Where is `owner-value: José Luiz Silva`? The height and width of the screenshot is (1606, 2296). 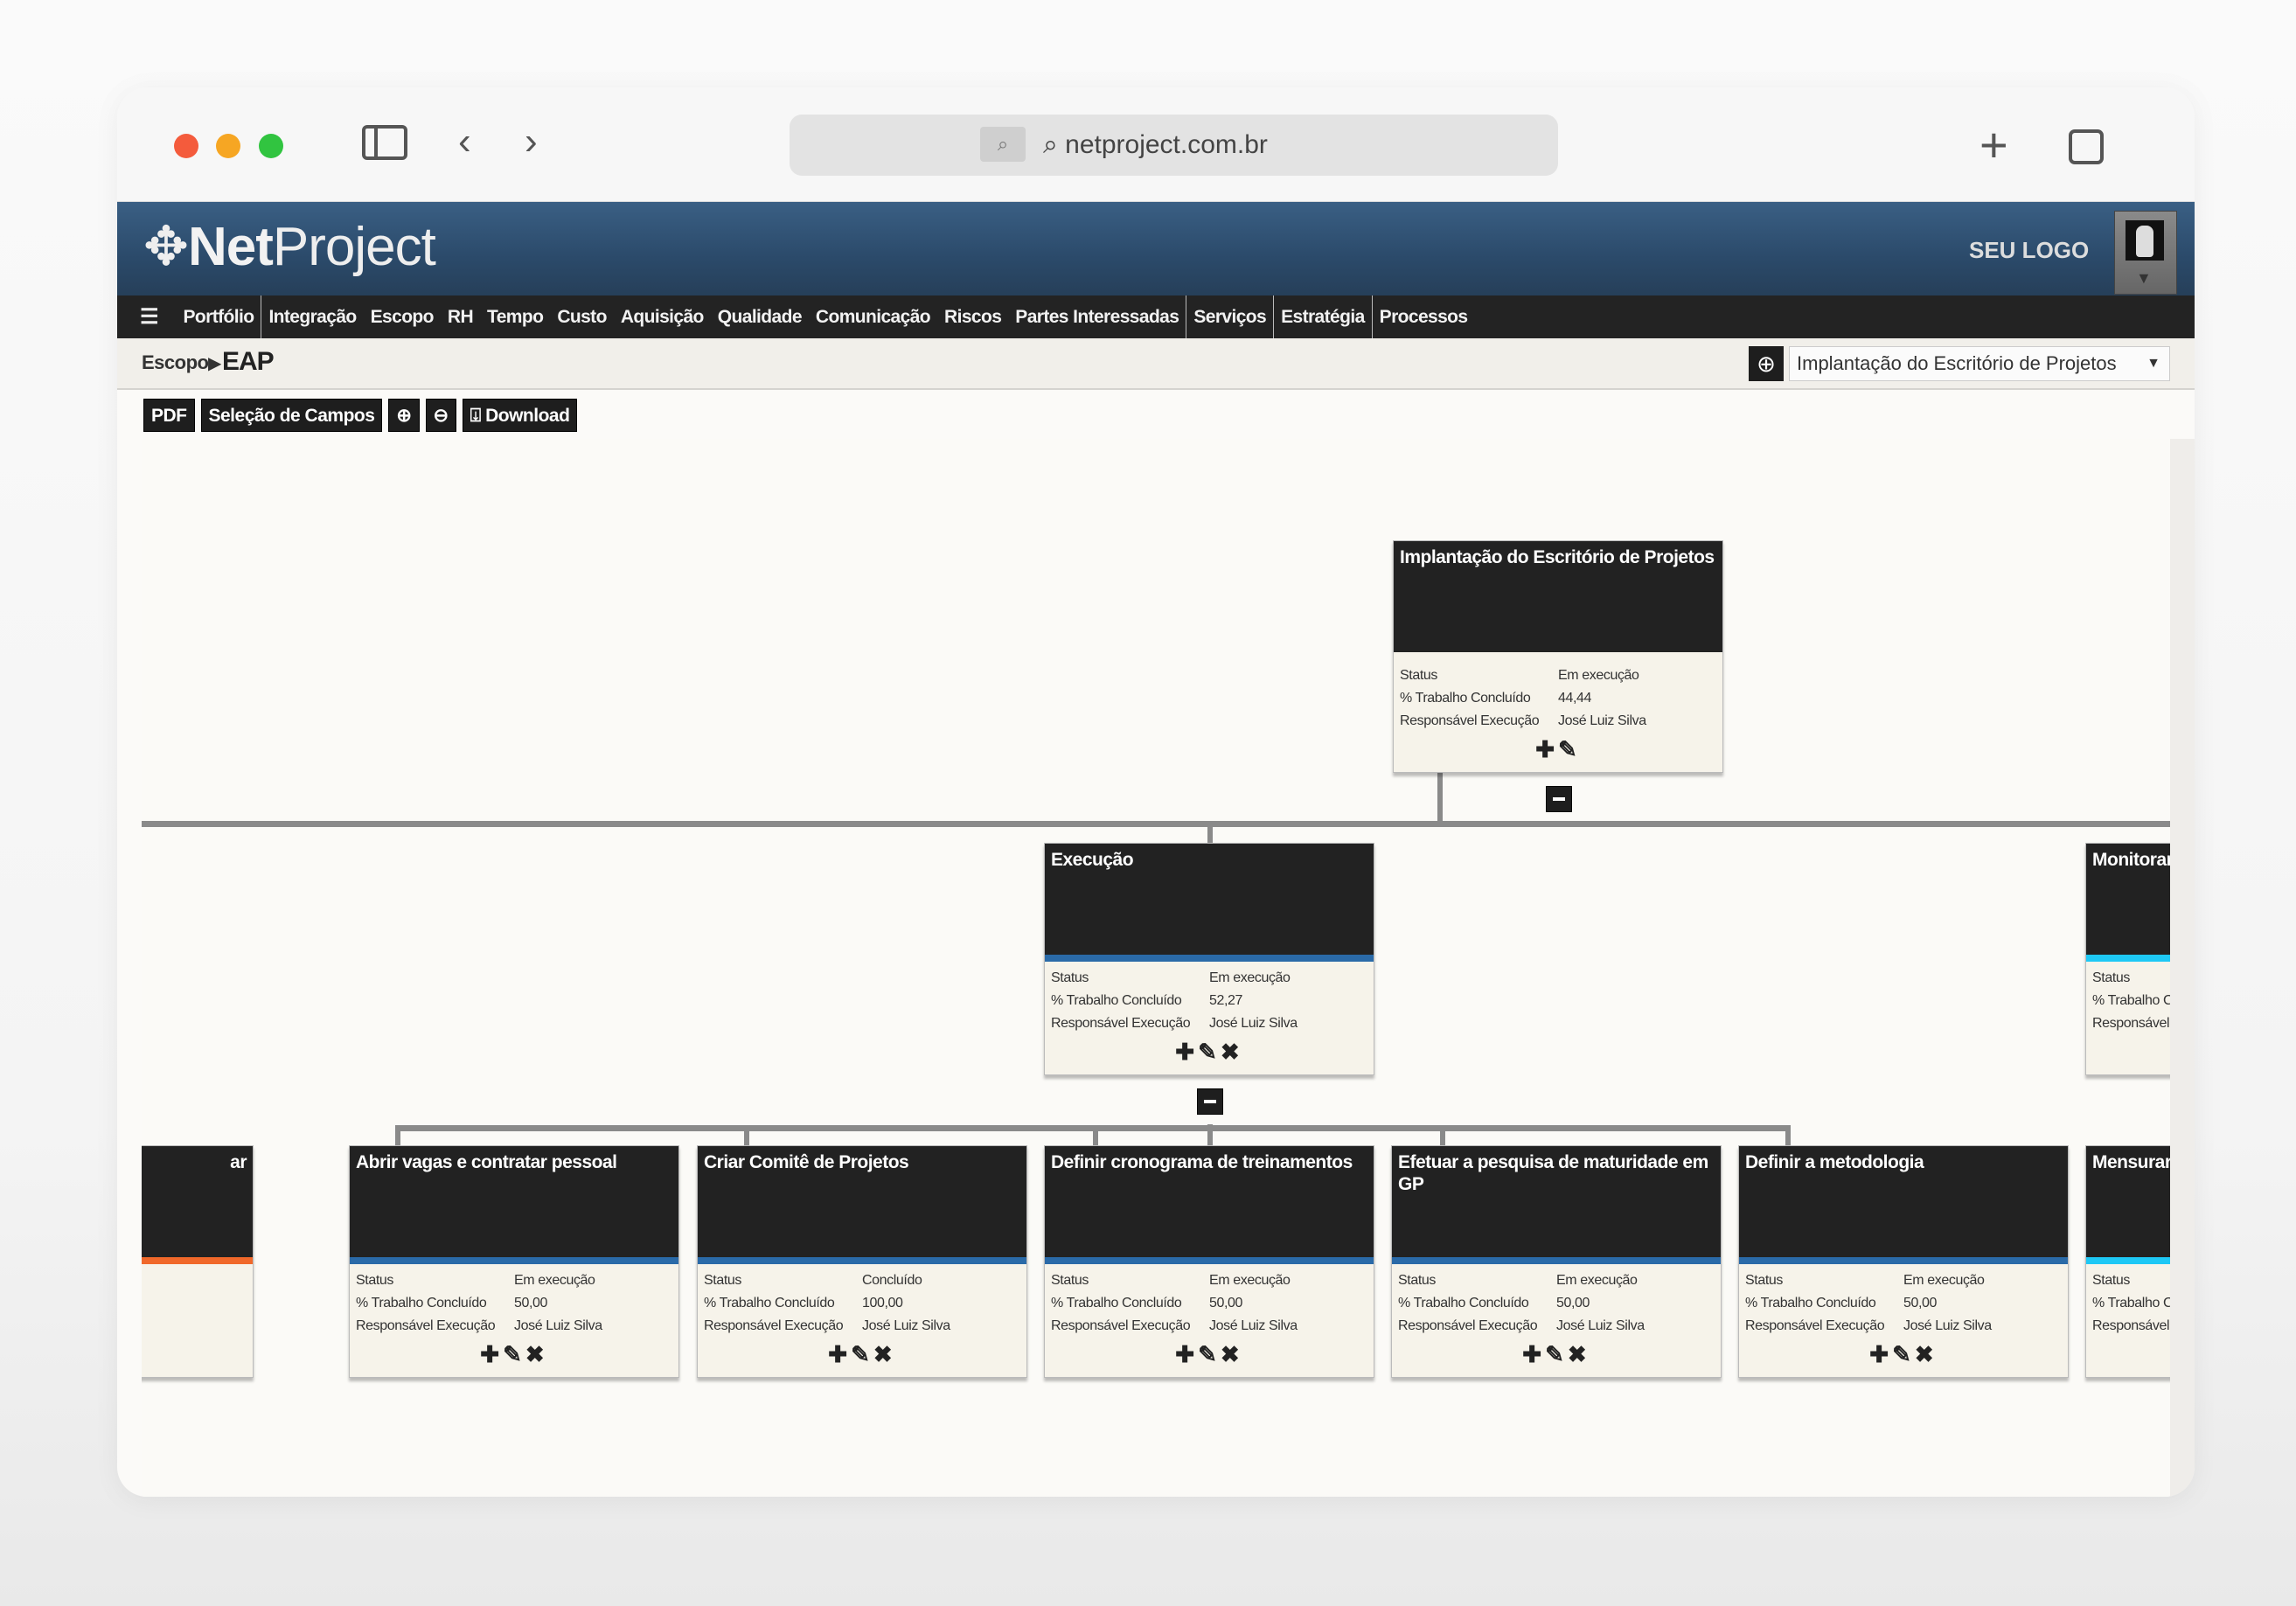 owner-value: José Luiz Silva is located at coordinates (1253, 1023).